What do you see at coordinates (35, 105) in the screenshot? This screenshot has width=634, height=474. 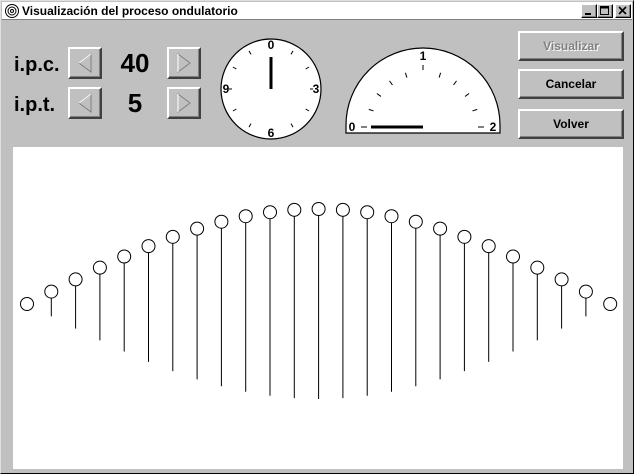 I see `ipt-label: i.p.t.` at bounding box center [35, 105].